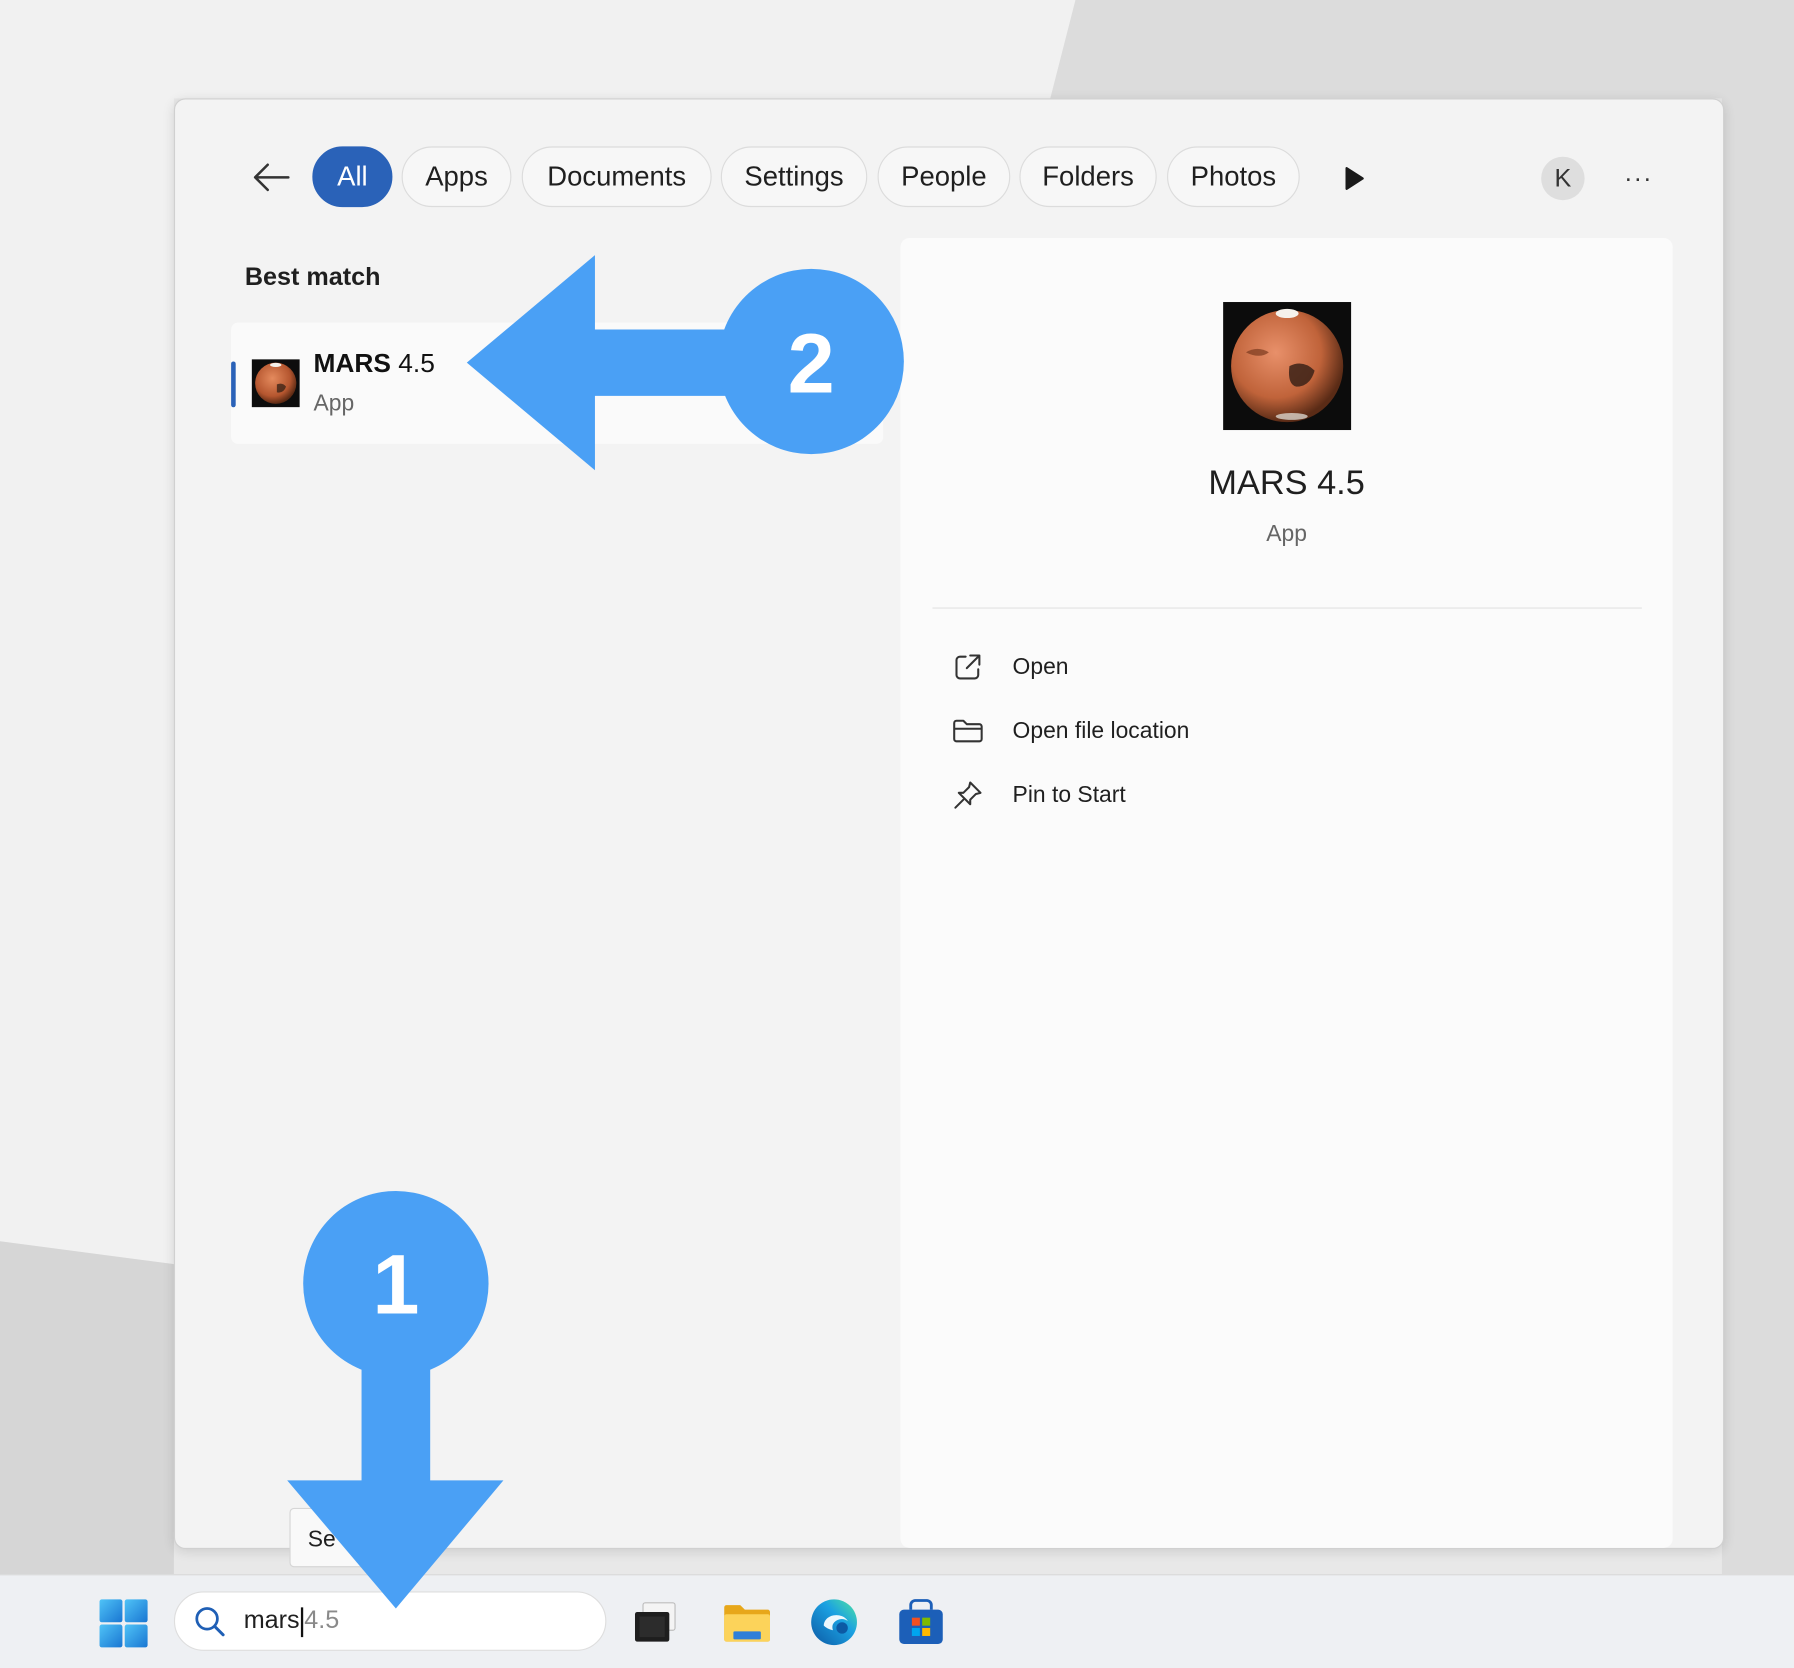 This screenshot has width=1794, height=1668. Describe the element at coordinates (374, 362) in the screenshot. I see `result-name: MARS 4.5` at that location.